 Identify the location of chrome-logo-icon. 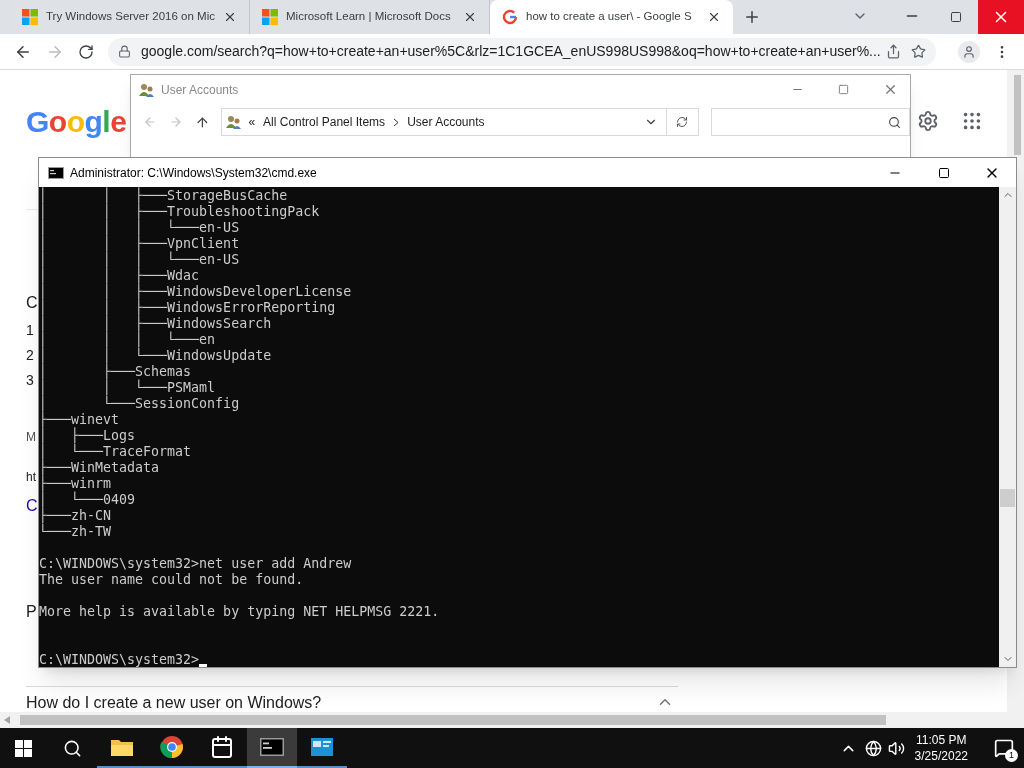
(172, 747).